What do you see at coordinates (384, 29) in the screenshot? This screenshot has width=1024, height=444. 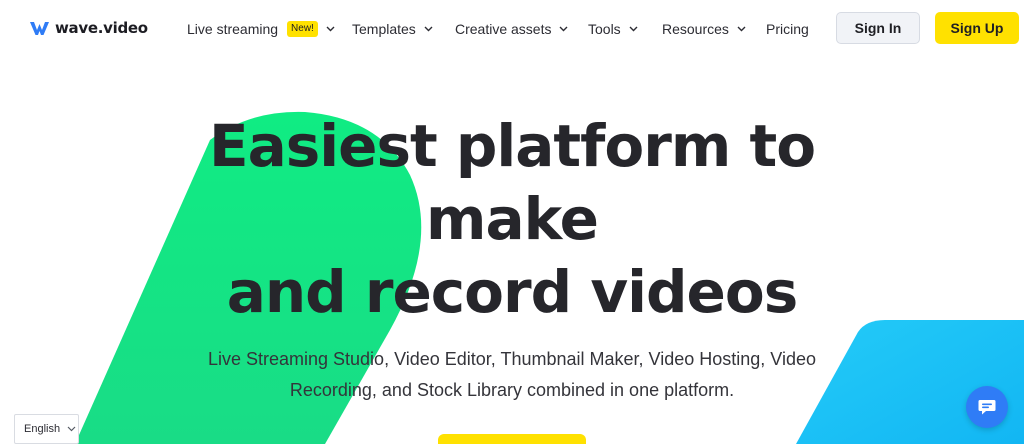 I see `nav-templates-label: Templates` at bounding box center [384, 29].